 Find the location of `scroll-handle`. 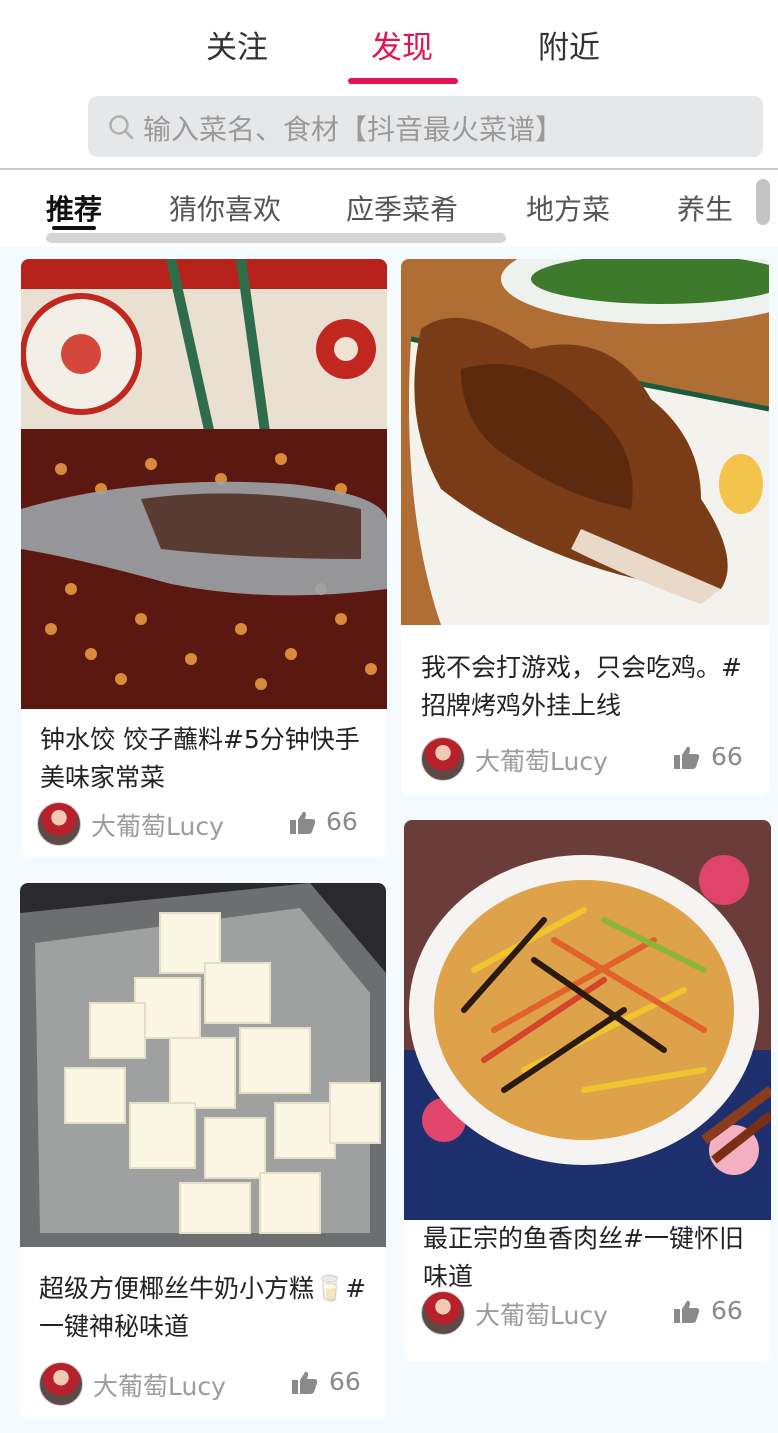

scroll-handle is located at coordinates (763, 202).